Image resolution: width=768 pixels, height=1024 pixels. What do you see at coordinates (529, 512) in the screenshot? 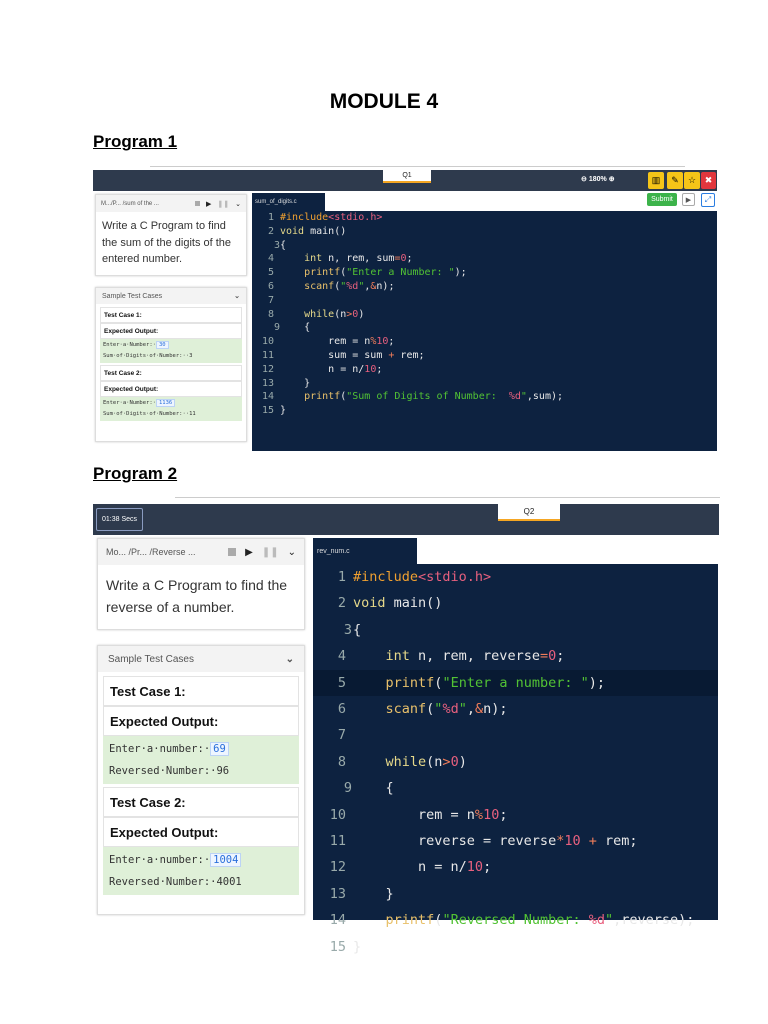
I see `tab-q2: Q2` at bounding box center [529, 512].